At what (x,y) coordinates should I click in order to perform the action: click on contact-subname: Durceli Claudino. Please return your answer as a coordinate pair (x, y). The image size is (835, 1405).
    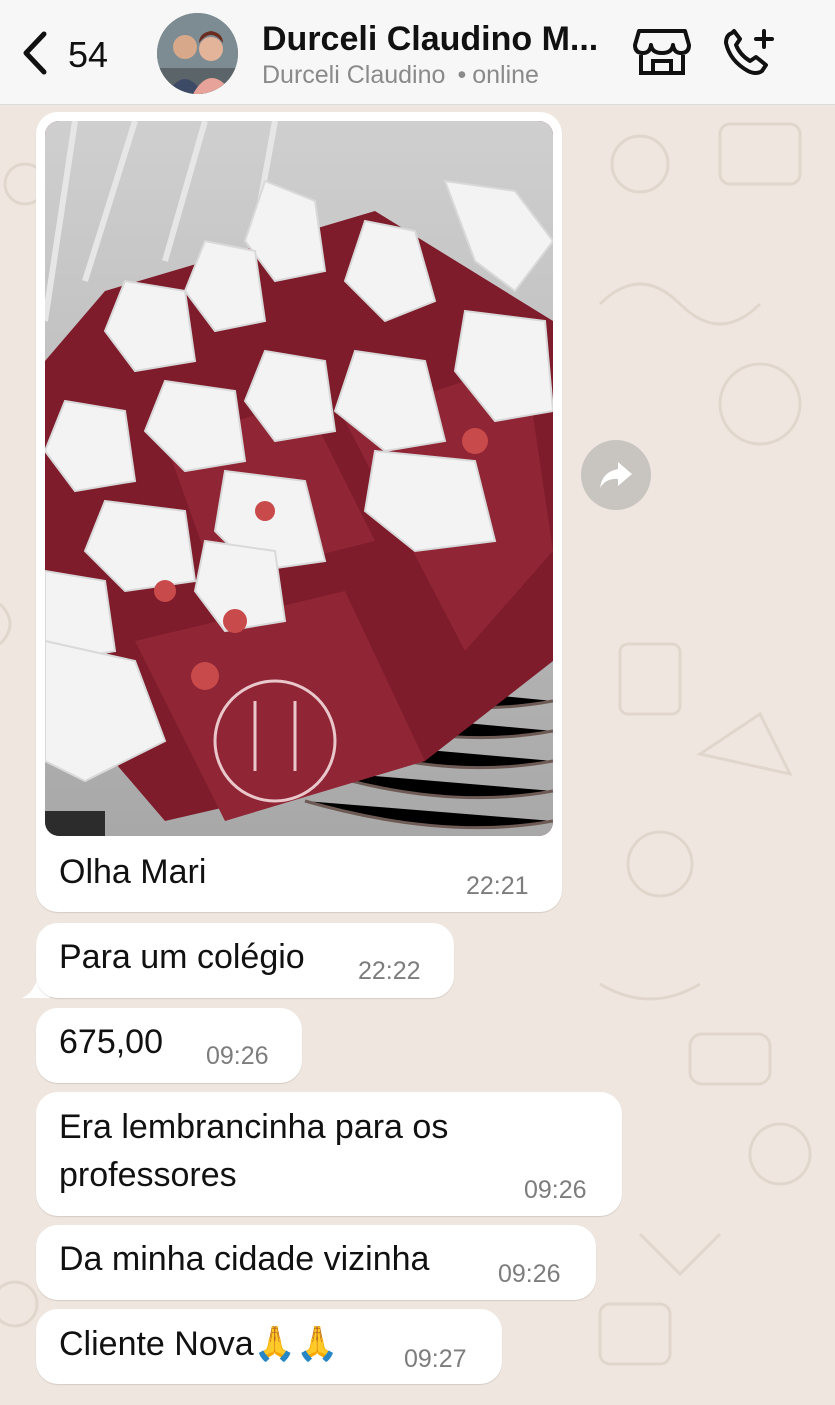
    Looking at the image, I should click on (354, 75).